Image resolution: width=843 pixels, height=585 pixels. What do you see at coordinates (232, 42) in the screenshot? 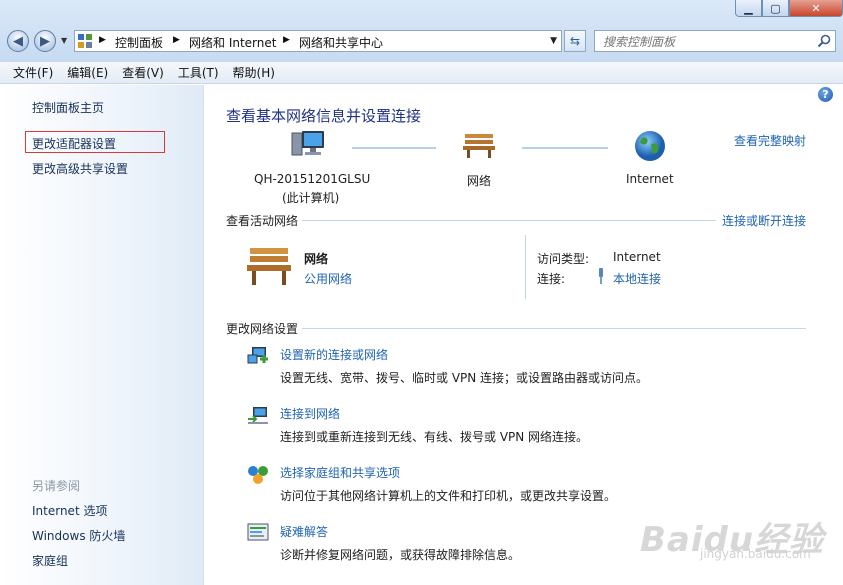
I see `breadcrumb-network-internet: 网络和 Internet` at bounding box center [232, 42].